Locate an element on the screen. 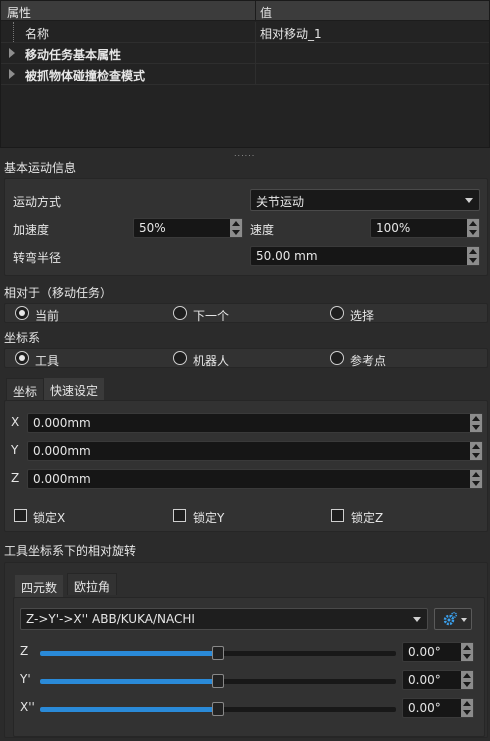 The height and width of the screenshot is (741, 490). radio-next is located at coordinates (180, 313).